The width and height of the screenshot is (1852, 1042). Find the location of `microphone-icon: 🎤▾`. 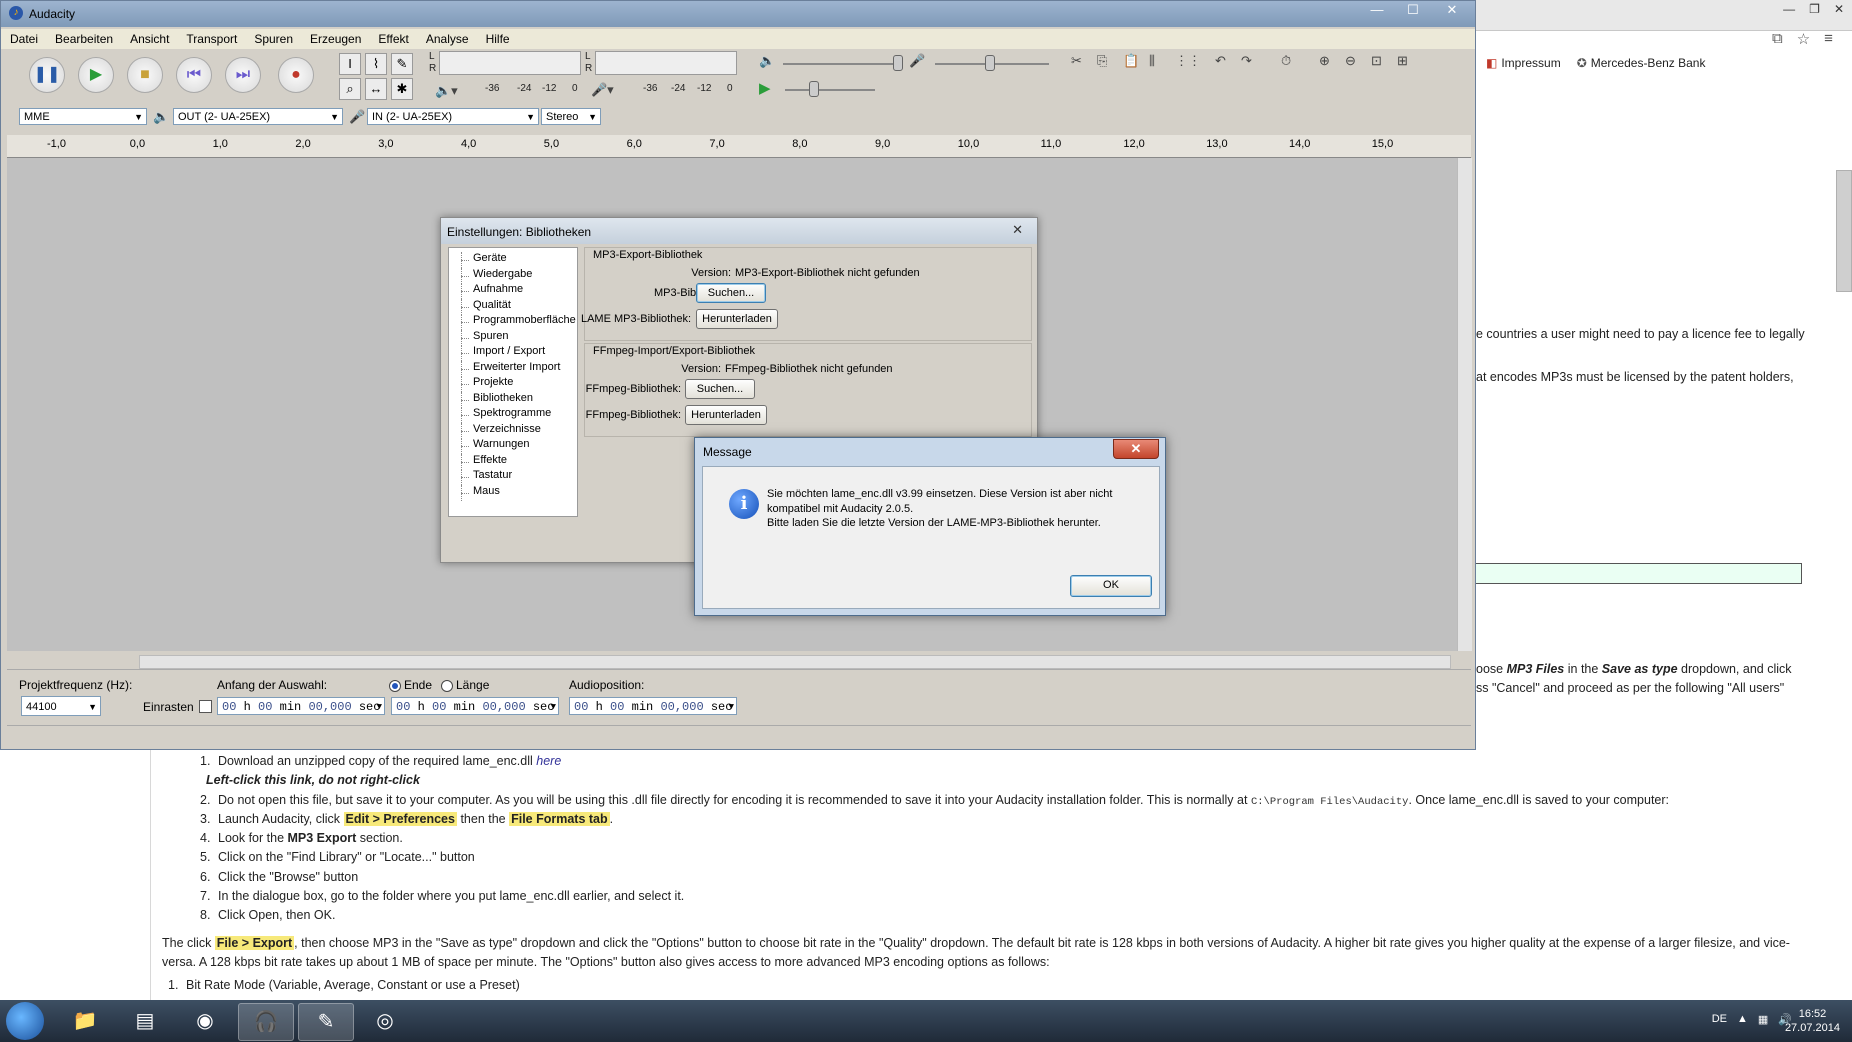

microphone-icon: 🎤▾ is located at coordinates (602, 90).